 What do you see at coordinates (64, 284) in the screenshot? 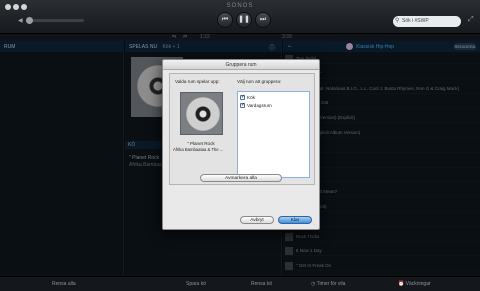
I see `clear-all-button: Rensa alla` at bounding box center [64, 284].